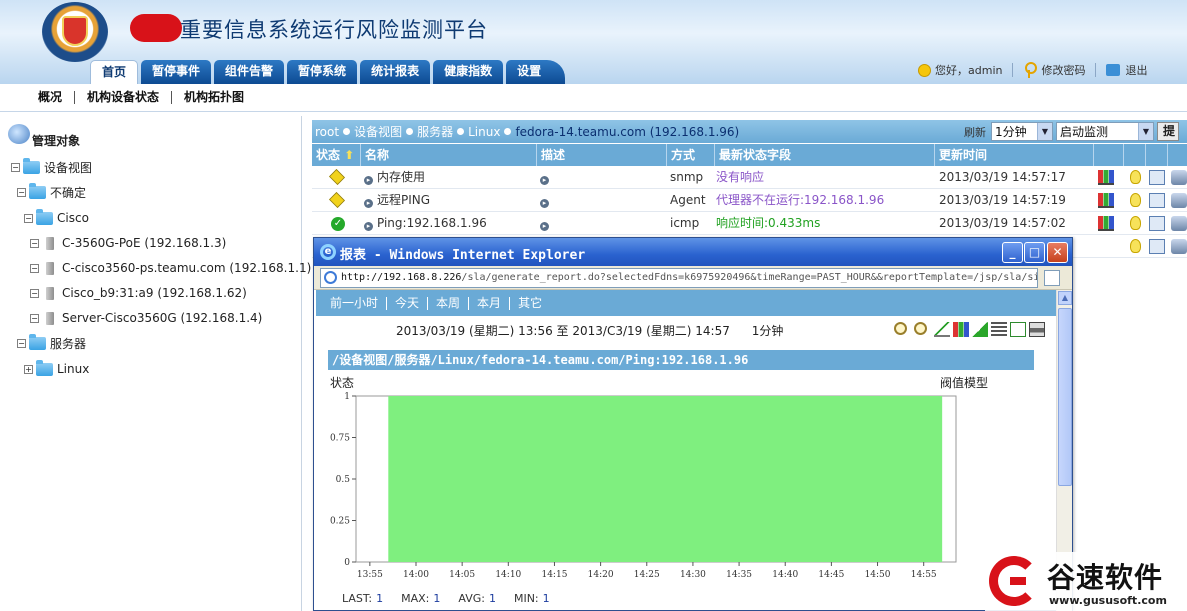 This screenshot has height=611, width=1187. Describe the element at coordinates (358, 303) in the screenshot. I see `range-last-hour: 前一小时` at that location.